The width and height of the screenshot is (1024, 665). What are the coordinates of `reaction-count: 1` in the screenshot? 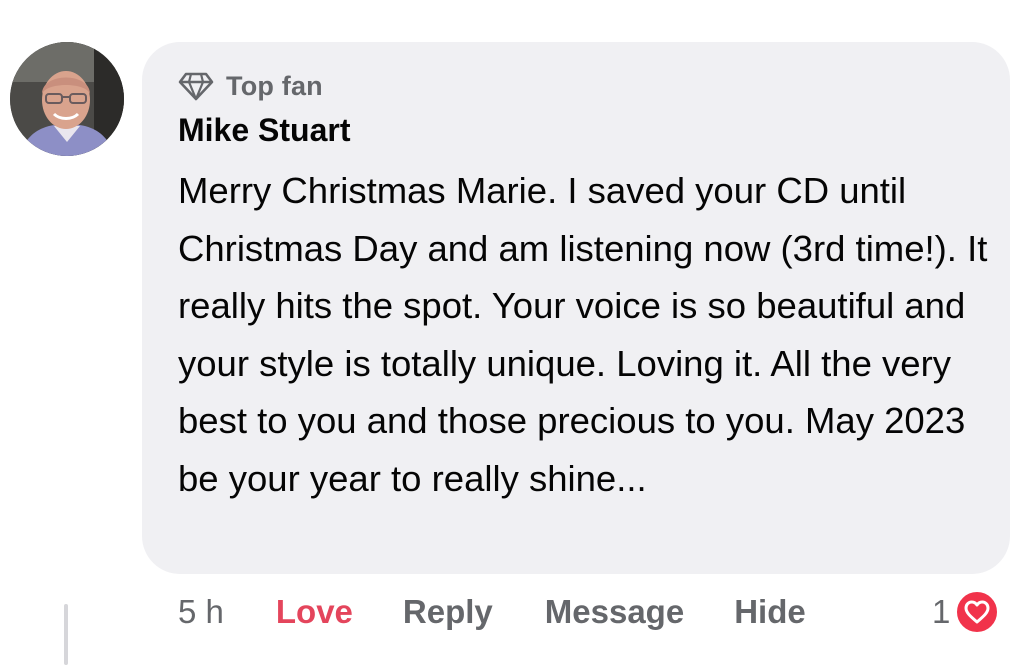 It's located at (941, 611).